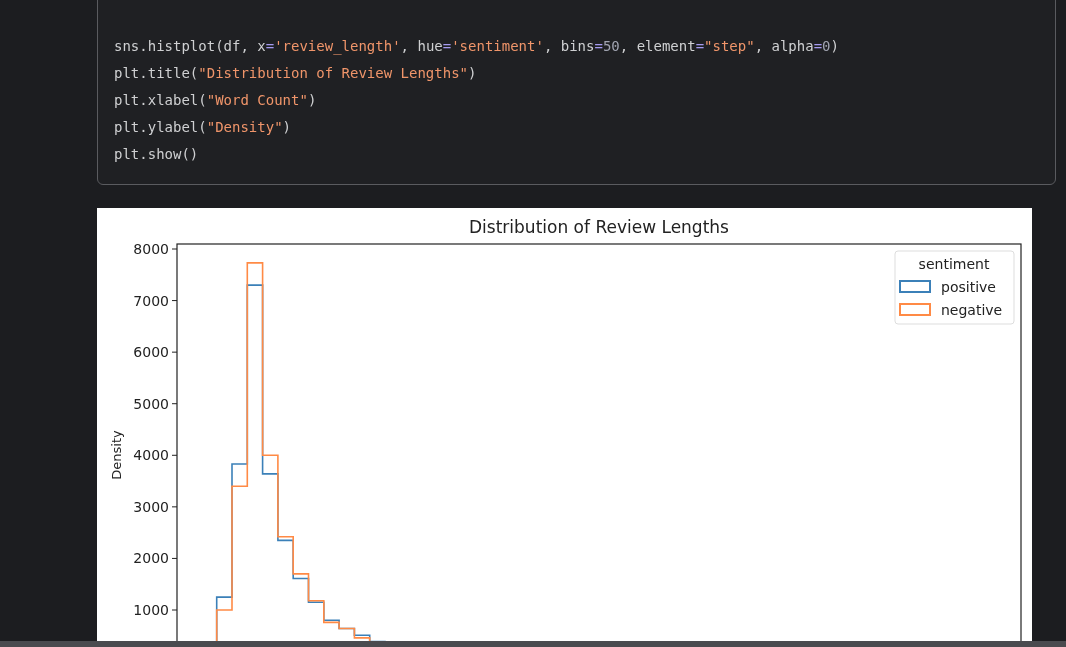 The image size is (1066, 647). Describe the element at coordinates (151, 455) in the screenshot. I see `y-tick-label: 4000` at that location.